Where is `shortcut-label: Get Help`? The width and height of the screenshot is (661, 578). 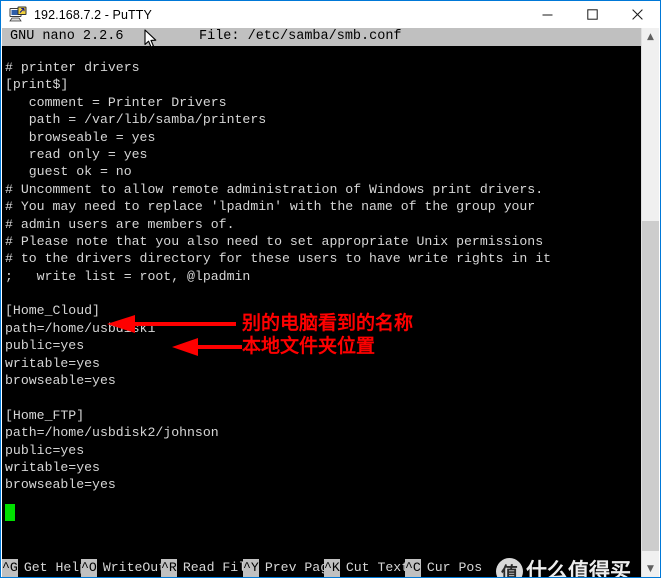
shortcut-label: Get Help is located at coordinates (55, 567).